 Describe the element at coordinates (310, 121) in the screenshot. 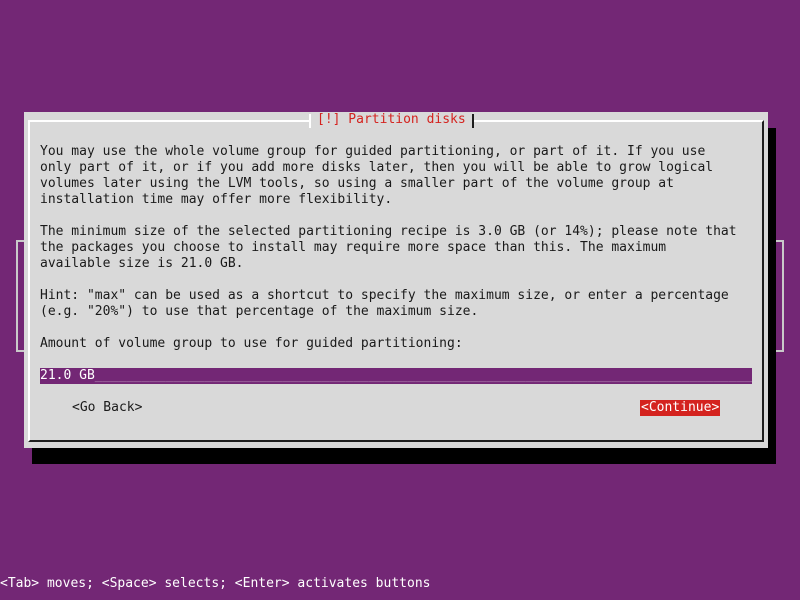

I see `title-left-tick` at that location.